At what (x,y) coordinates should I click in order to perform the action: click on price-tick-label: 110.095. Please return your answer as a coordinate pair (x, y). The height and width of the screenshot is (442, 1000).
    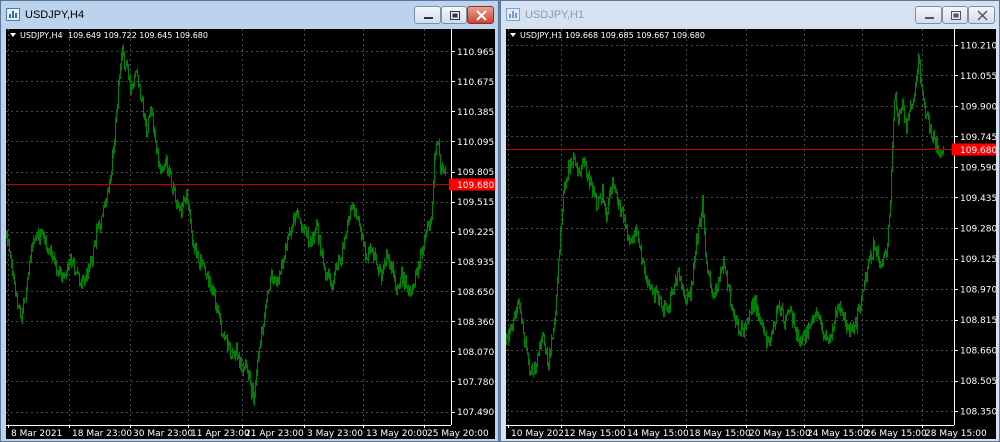
    Looking at the image, I should click on (475, 143).